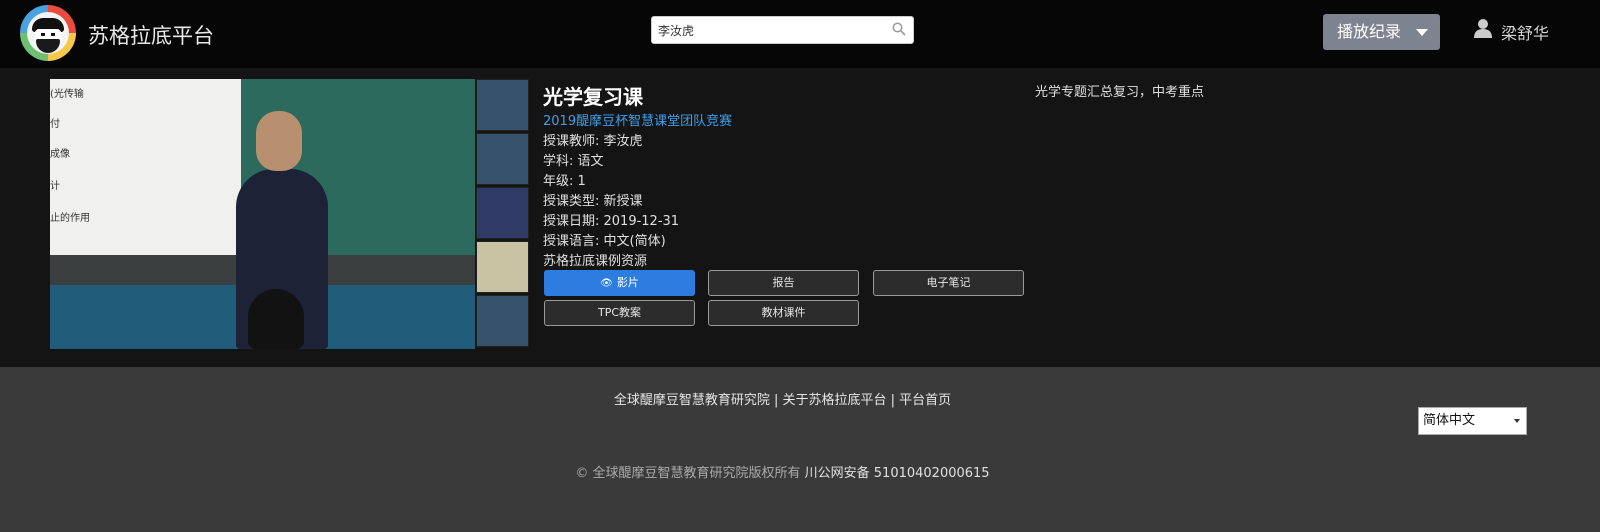 This screenshot has width=1600, height=532. What do you see at coordinates (783, 313) in the screenshot?
I see `materials-button: 教材课件` at bounding box center [783, 313].